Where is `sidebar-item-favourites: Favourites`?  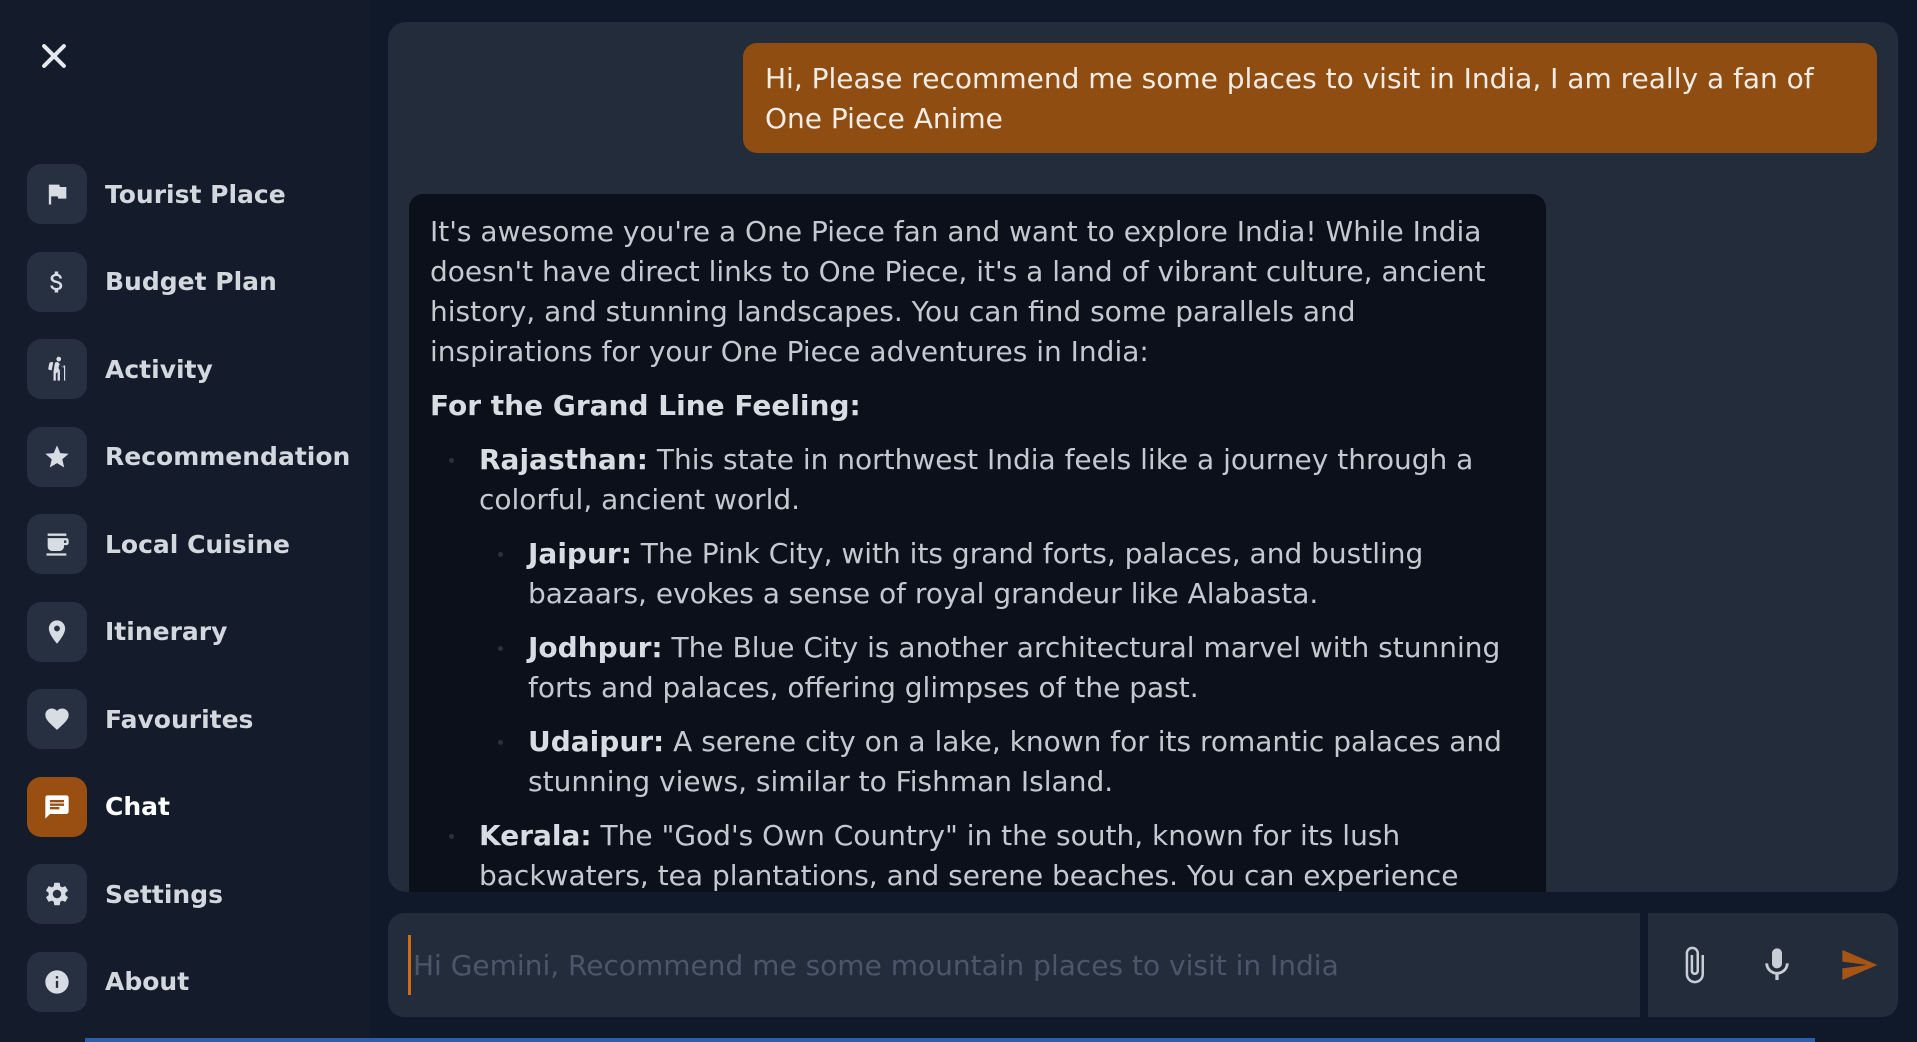 sidebar-item-favourites: Favourites is located at coordinates (188, 719).